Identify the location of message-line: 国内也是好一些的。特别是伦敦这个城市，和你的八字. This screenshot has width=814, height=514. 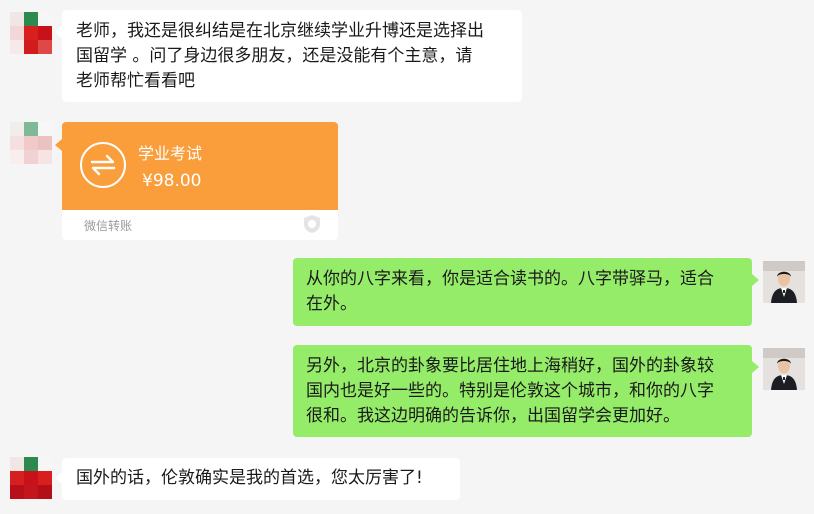
(510, 391).